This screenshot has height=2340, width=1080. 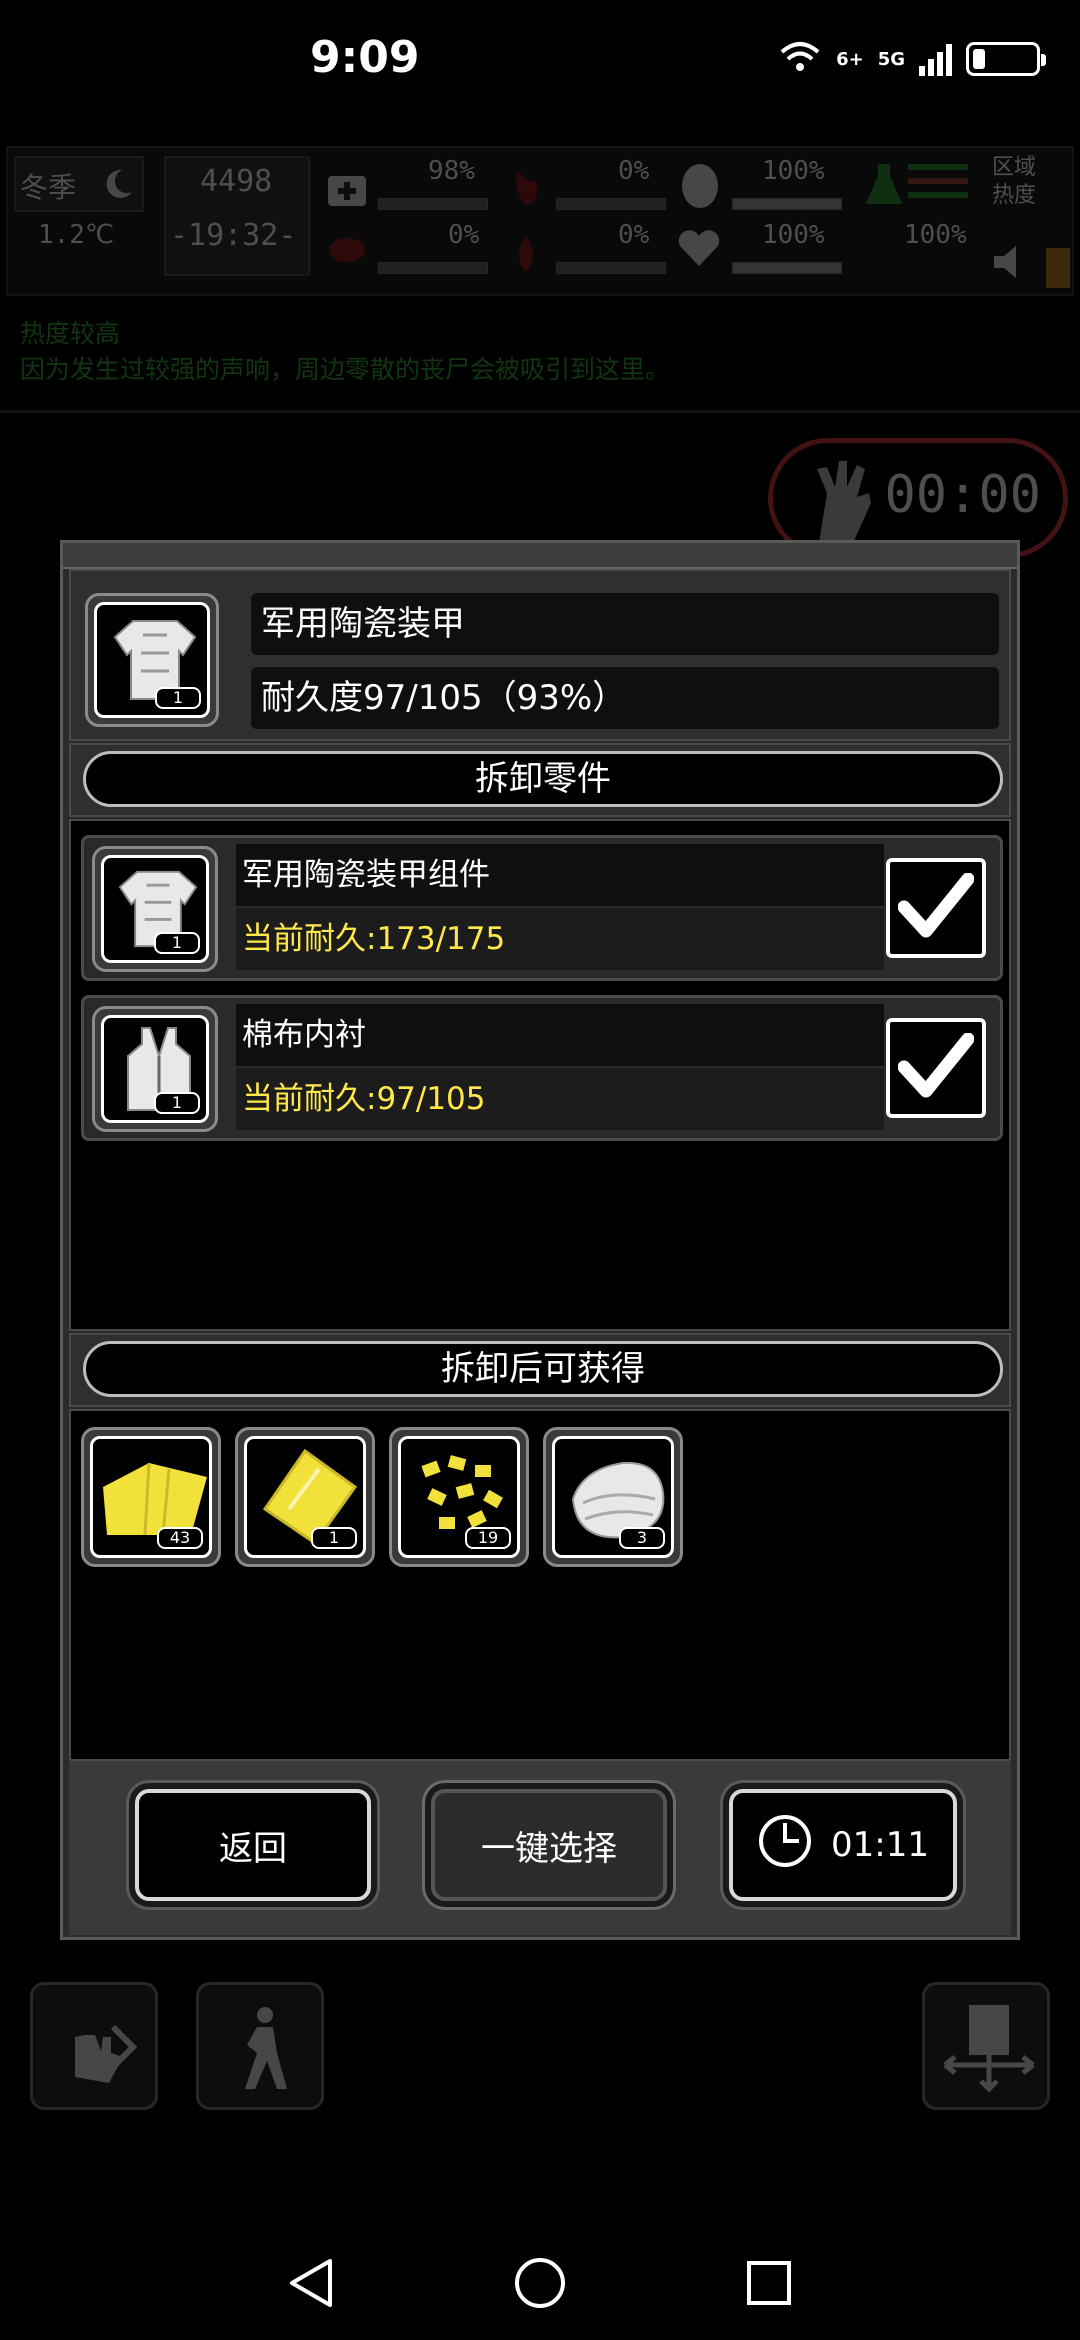 What do you see at coordinates (79, 184) in the screenshot?
I see `season-box: 冬季` at bounding box center [79, 184].